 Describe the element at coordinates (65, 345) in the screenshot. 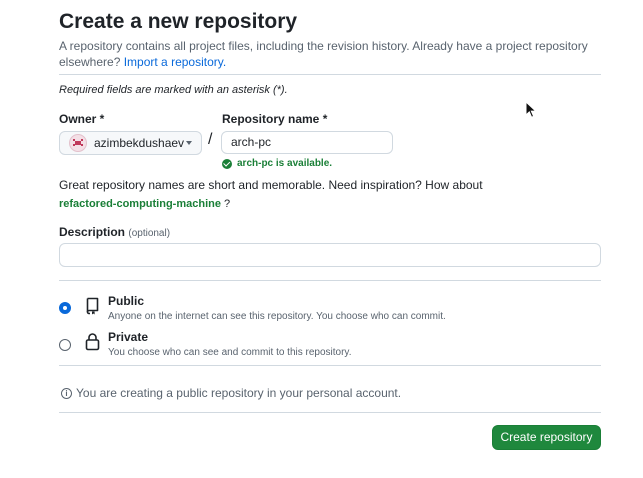

I see `private-radio` at that location.